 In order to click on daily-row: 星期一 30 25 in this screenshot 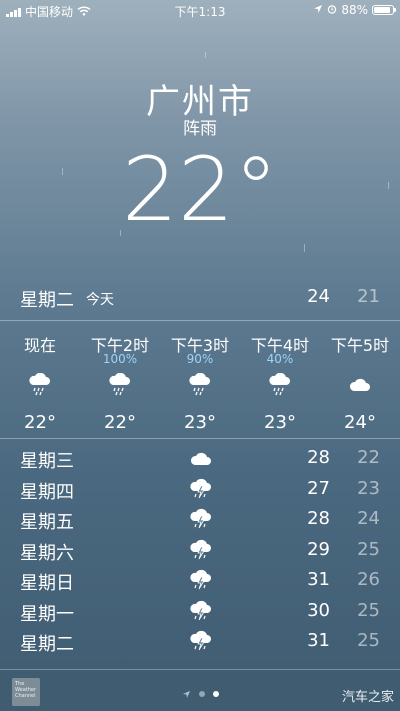, I will do `click(200, 613)`.